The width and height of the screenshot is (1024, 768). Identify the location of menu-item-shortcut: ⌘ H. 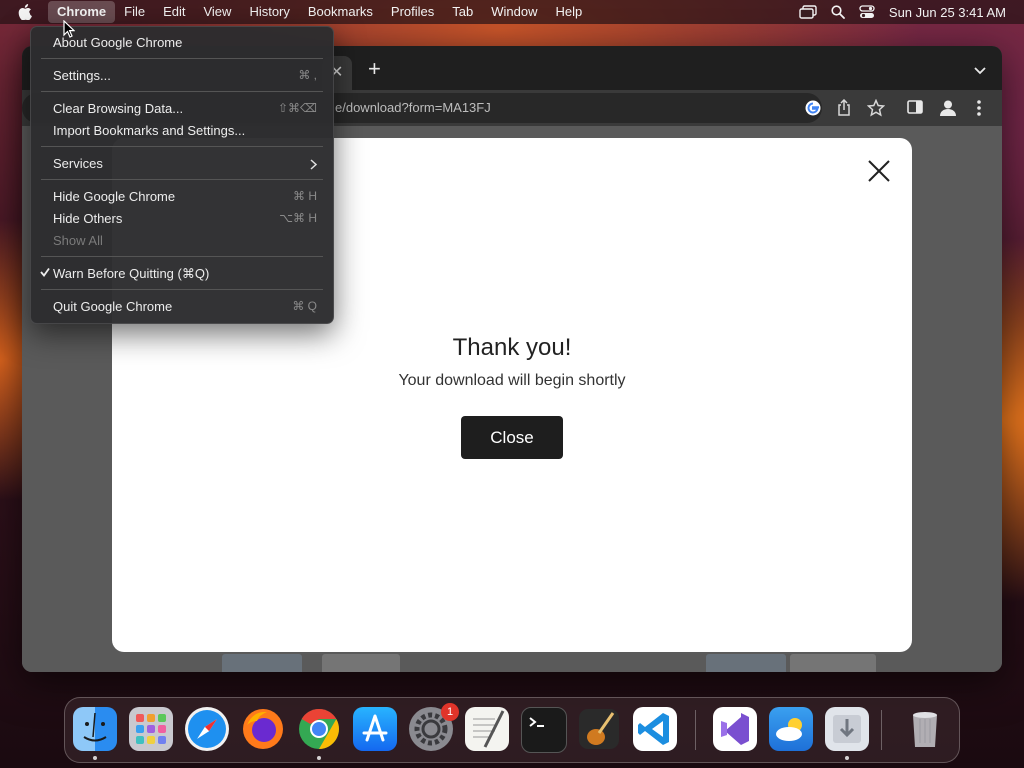
(305, 196).